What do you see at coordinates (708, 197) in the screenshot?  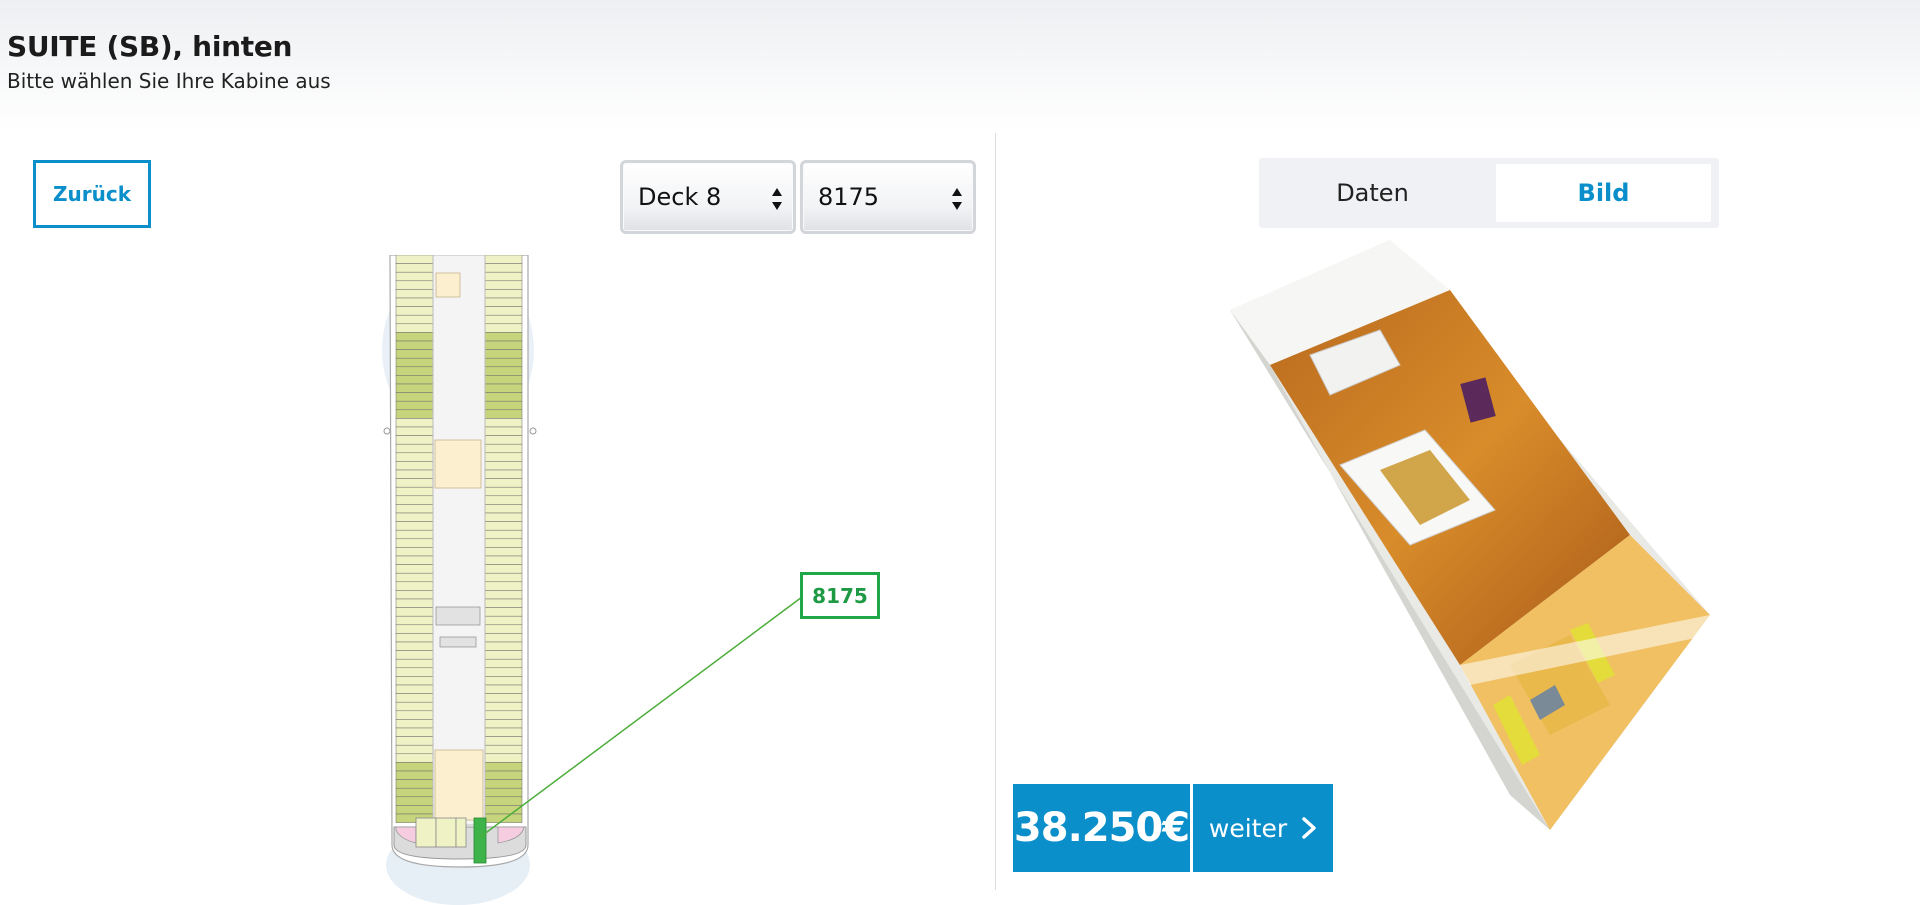 I see `deck-select: Deck 8` at bounding box center [708, 197].